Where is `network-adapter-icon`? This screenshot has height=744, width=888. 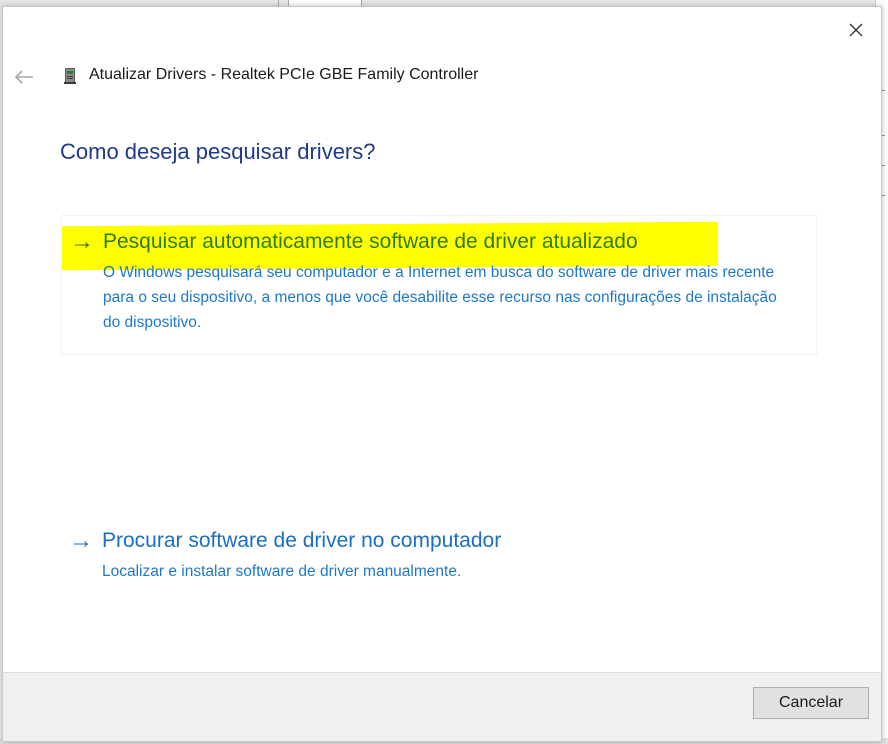
network-adapter-icon is located at coordinates (70, 76).